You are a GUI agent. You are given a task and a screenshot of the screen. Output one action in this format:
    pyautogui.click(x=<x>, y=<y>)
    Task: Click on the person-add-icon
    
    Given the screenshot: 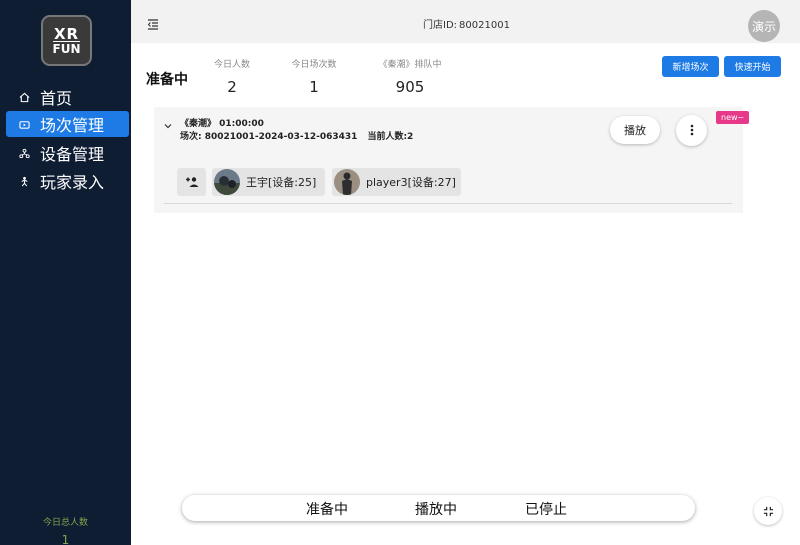 What is the action you would take?
    pyautogui.click(x=192, y=182)
    